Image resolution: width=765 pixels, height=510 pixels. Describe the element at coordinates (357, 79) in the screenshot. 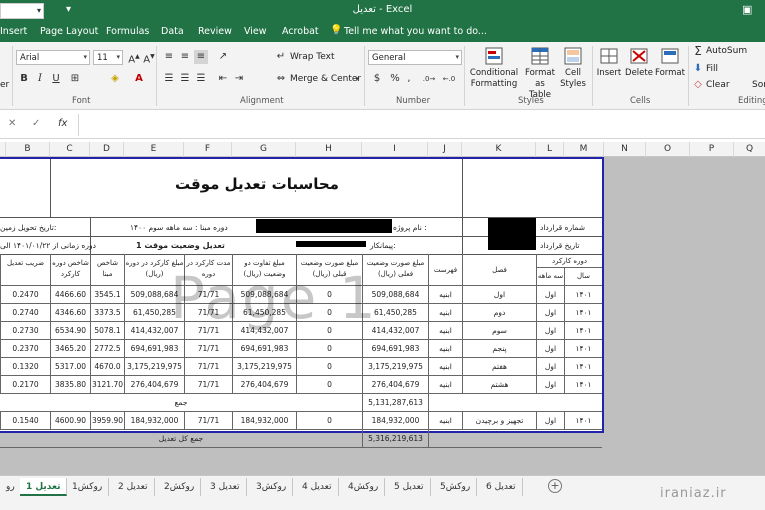

I see `chevron-down-icon: ▾` at that location.